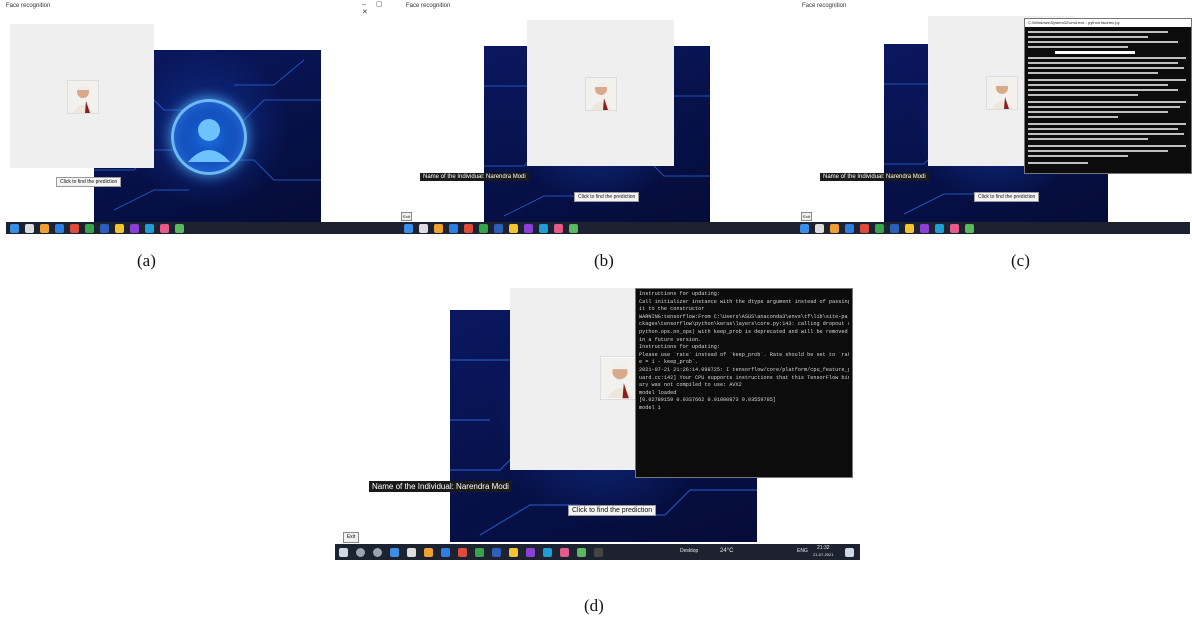 Image resolution: width=1192 pixels, height=619 pixels. I want to click on image-preview-a, so click(82, 96).